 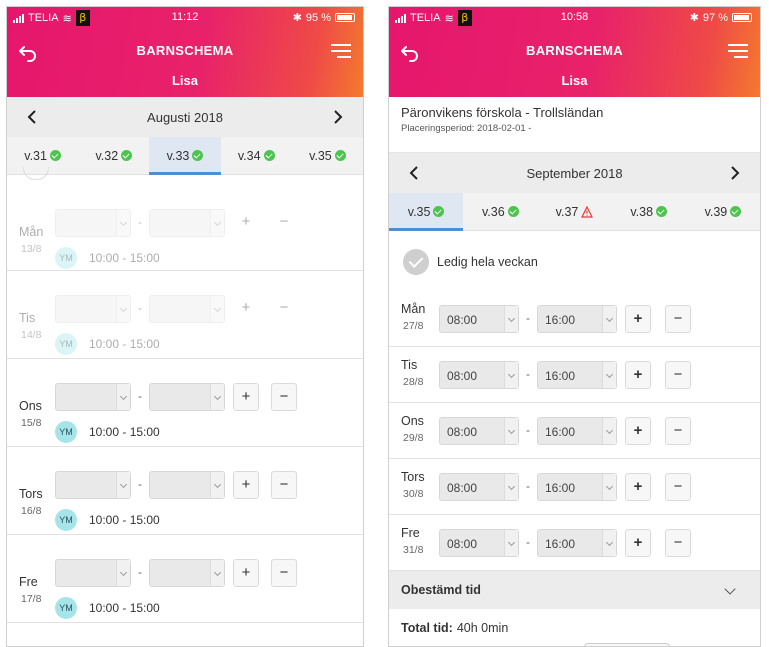 What do you see at coordinates (574, 590) in the screenshot?
I see `undetermined-time-section: Obestämd tid` at bounding box center [574, 590].